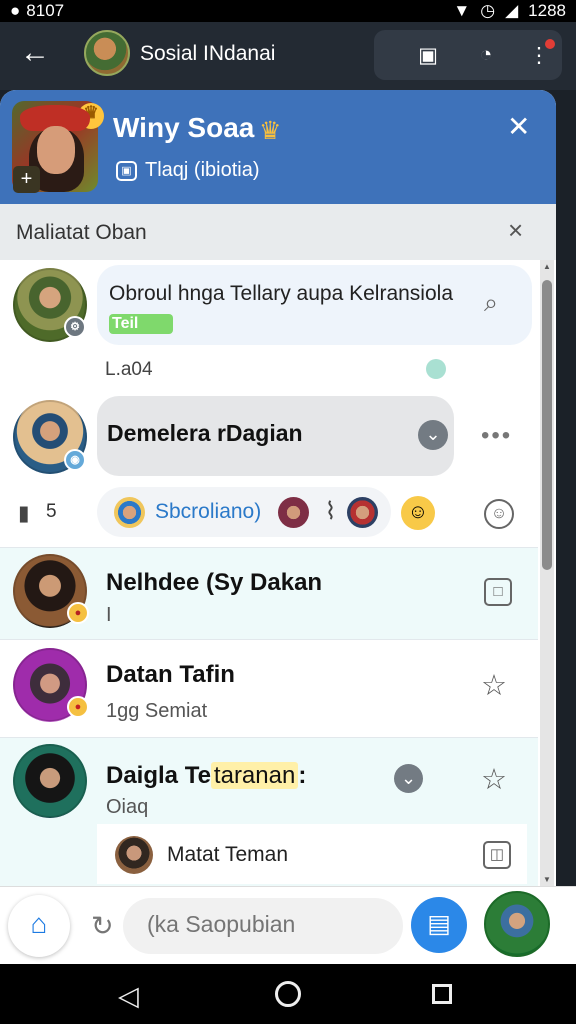  Describe the element at coordinates (442, 994) in the screenshot. I see `nav-recent-icon` at that location.